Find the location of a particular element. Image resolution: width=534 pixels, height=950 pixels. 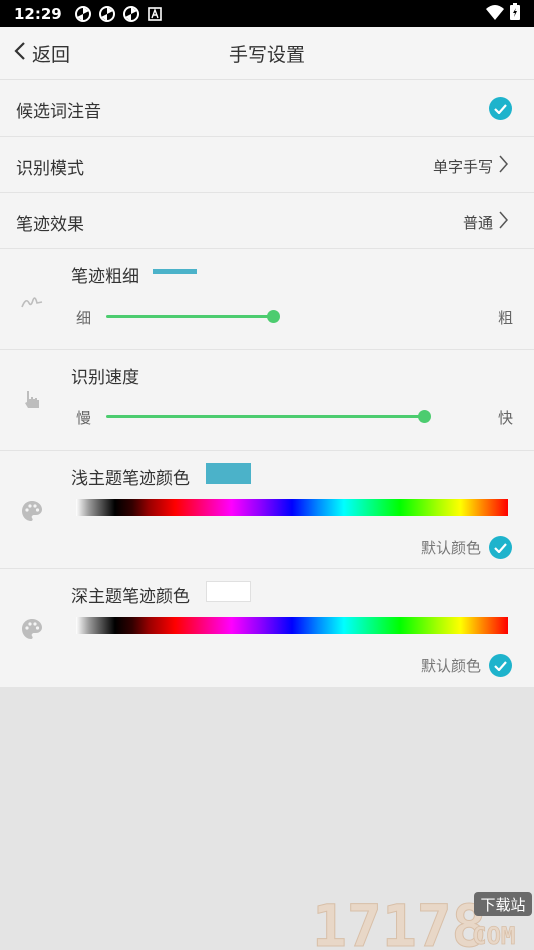

stroke-width-slider-knob is located at coordinates (273, 316).